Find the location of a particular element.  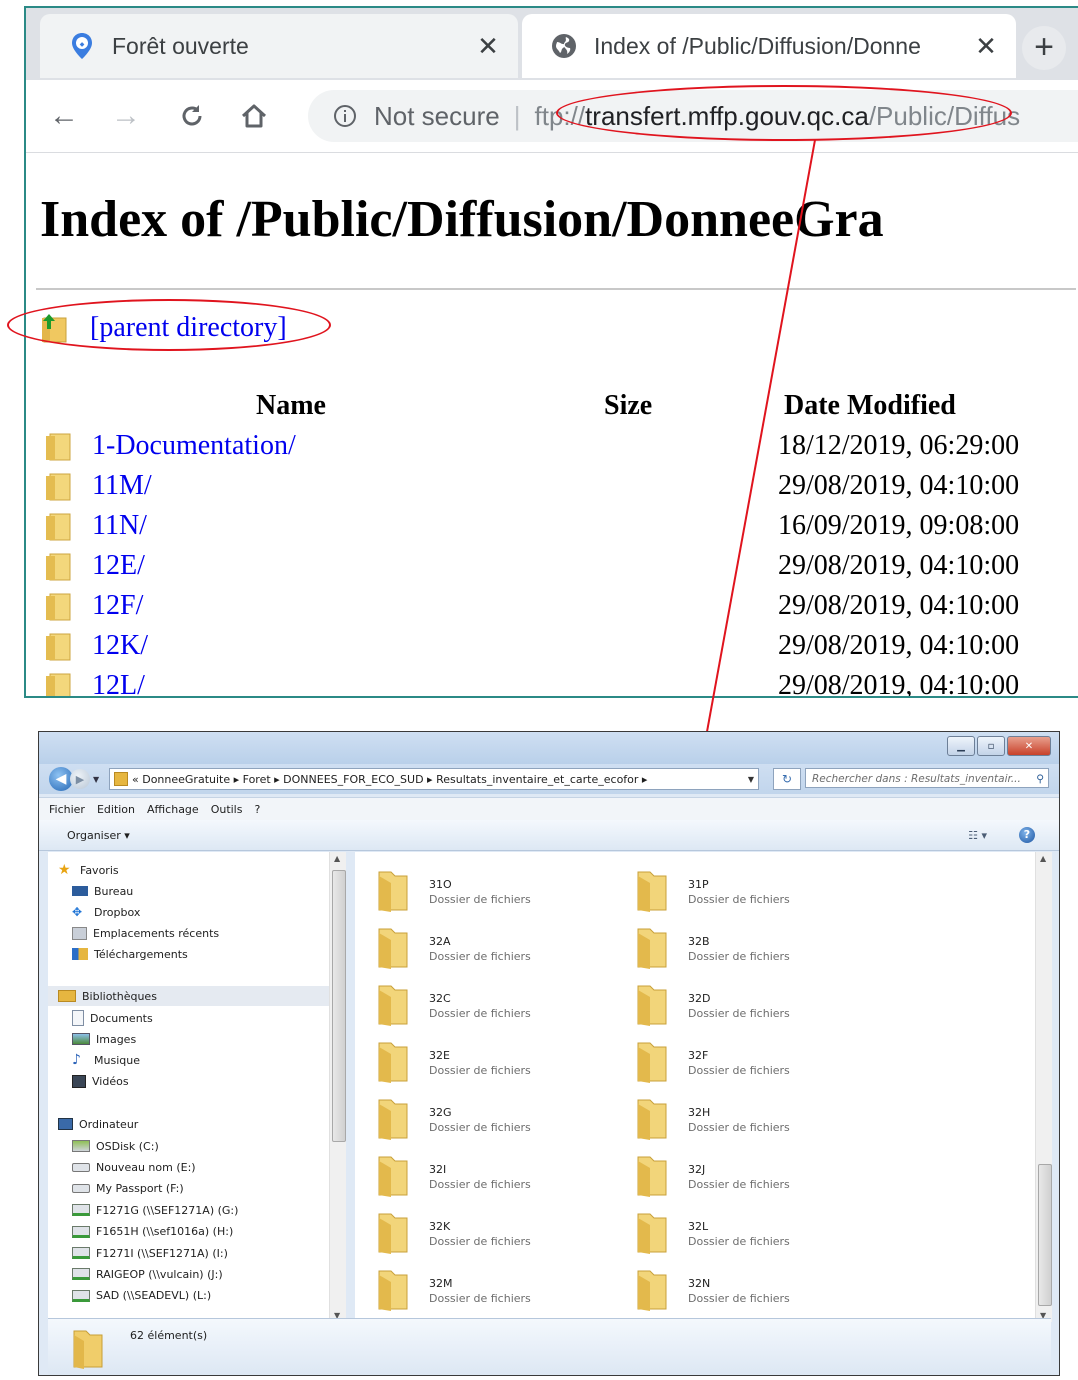

folder-link: 12K/ is located at coordinates (120, 646).